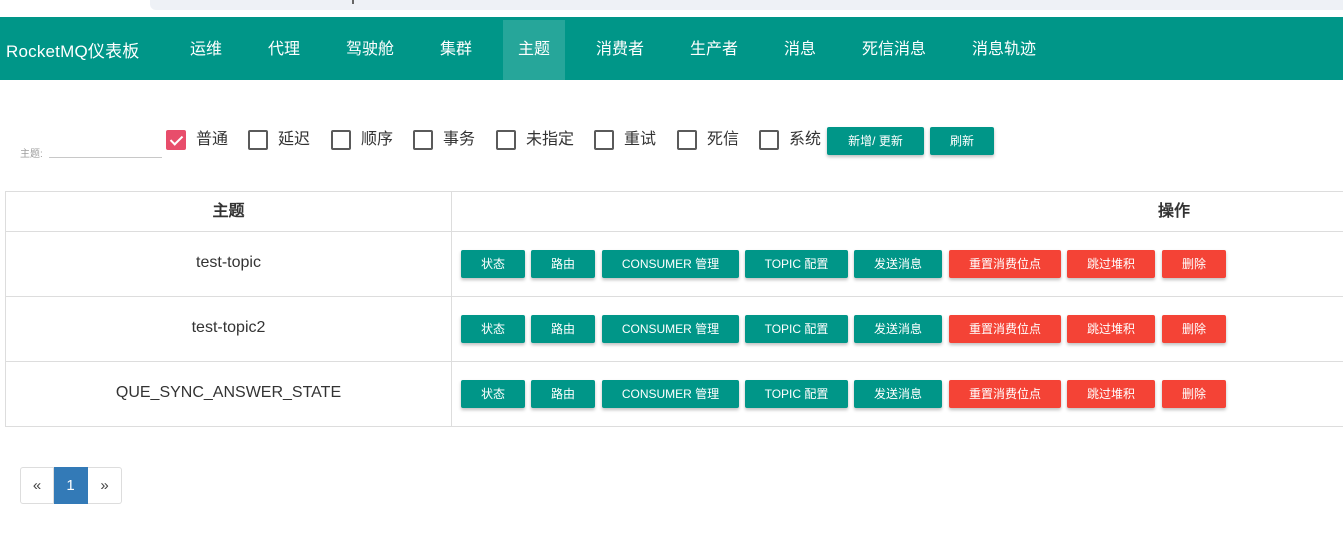 The height and width of the screenshot is (551, 1343). I want to click on nav-item-cluster: 集群, so click(456, 50).